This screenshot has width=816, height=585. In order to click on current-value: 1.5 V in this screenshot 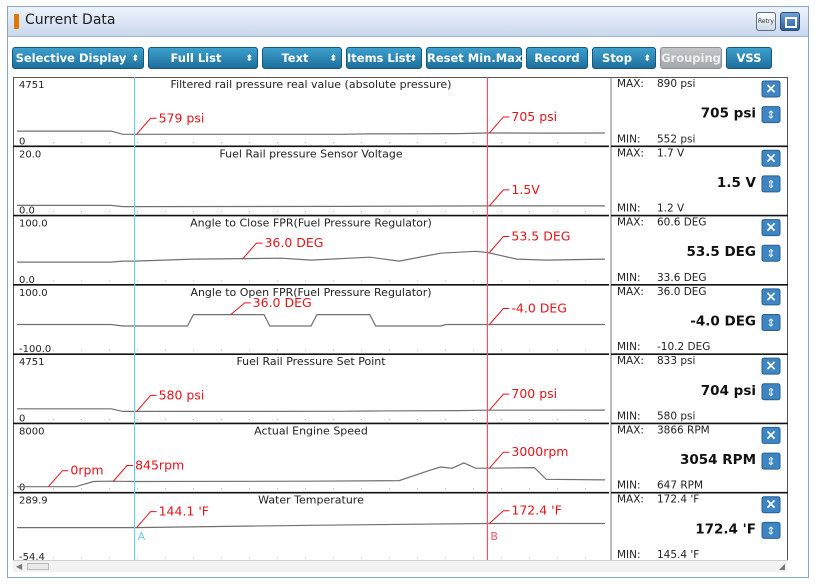, I will do `click(737, 183)`.